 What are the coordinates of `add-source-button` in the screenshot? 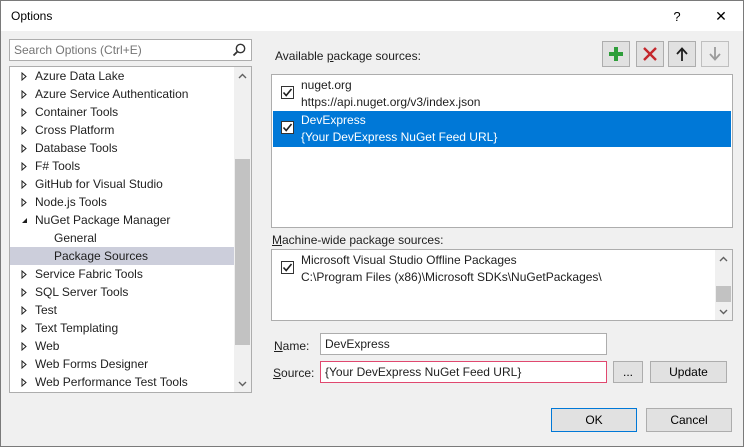 It's located at (616, 54).